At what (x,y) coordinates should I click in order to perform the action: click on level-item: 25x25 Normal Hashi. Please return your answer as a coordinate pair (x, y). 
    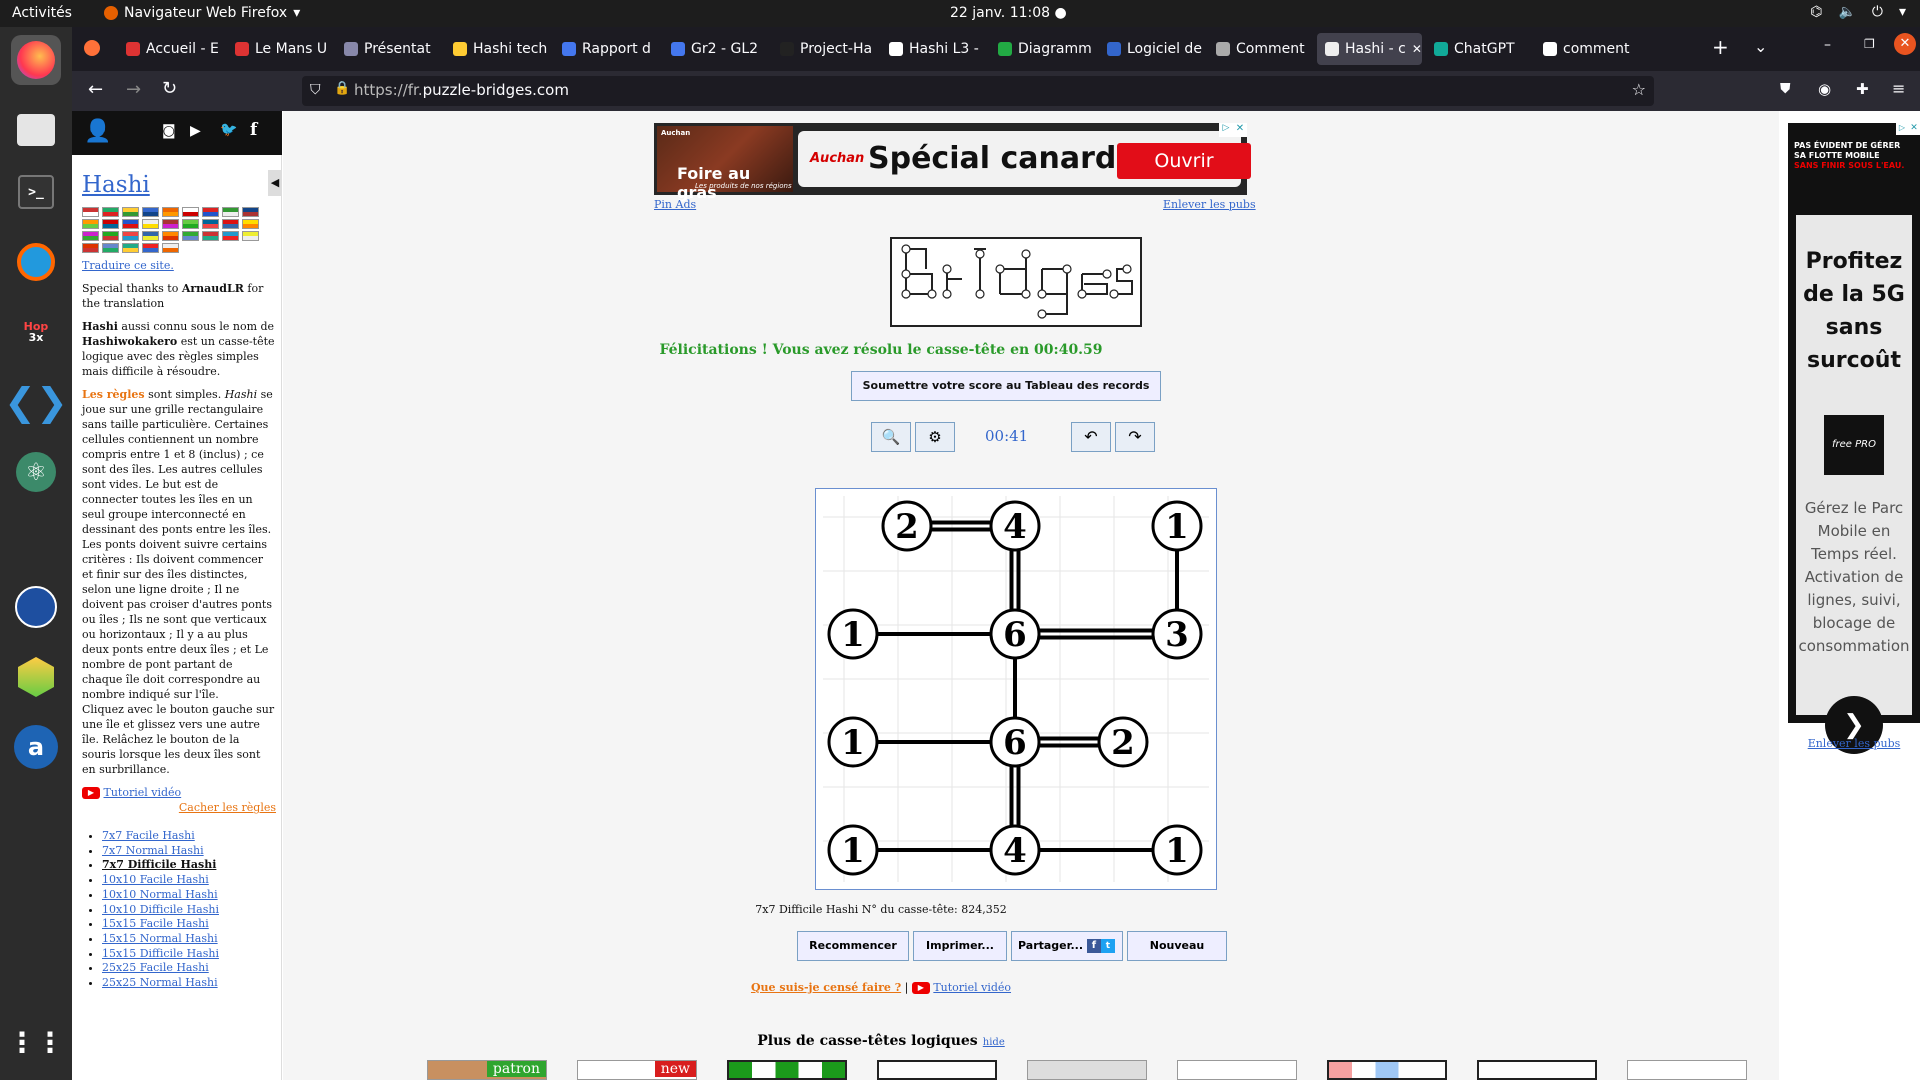
    Looking at the image, I should click on (189, 983).